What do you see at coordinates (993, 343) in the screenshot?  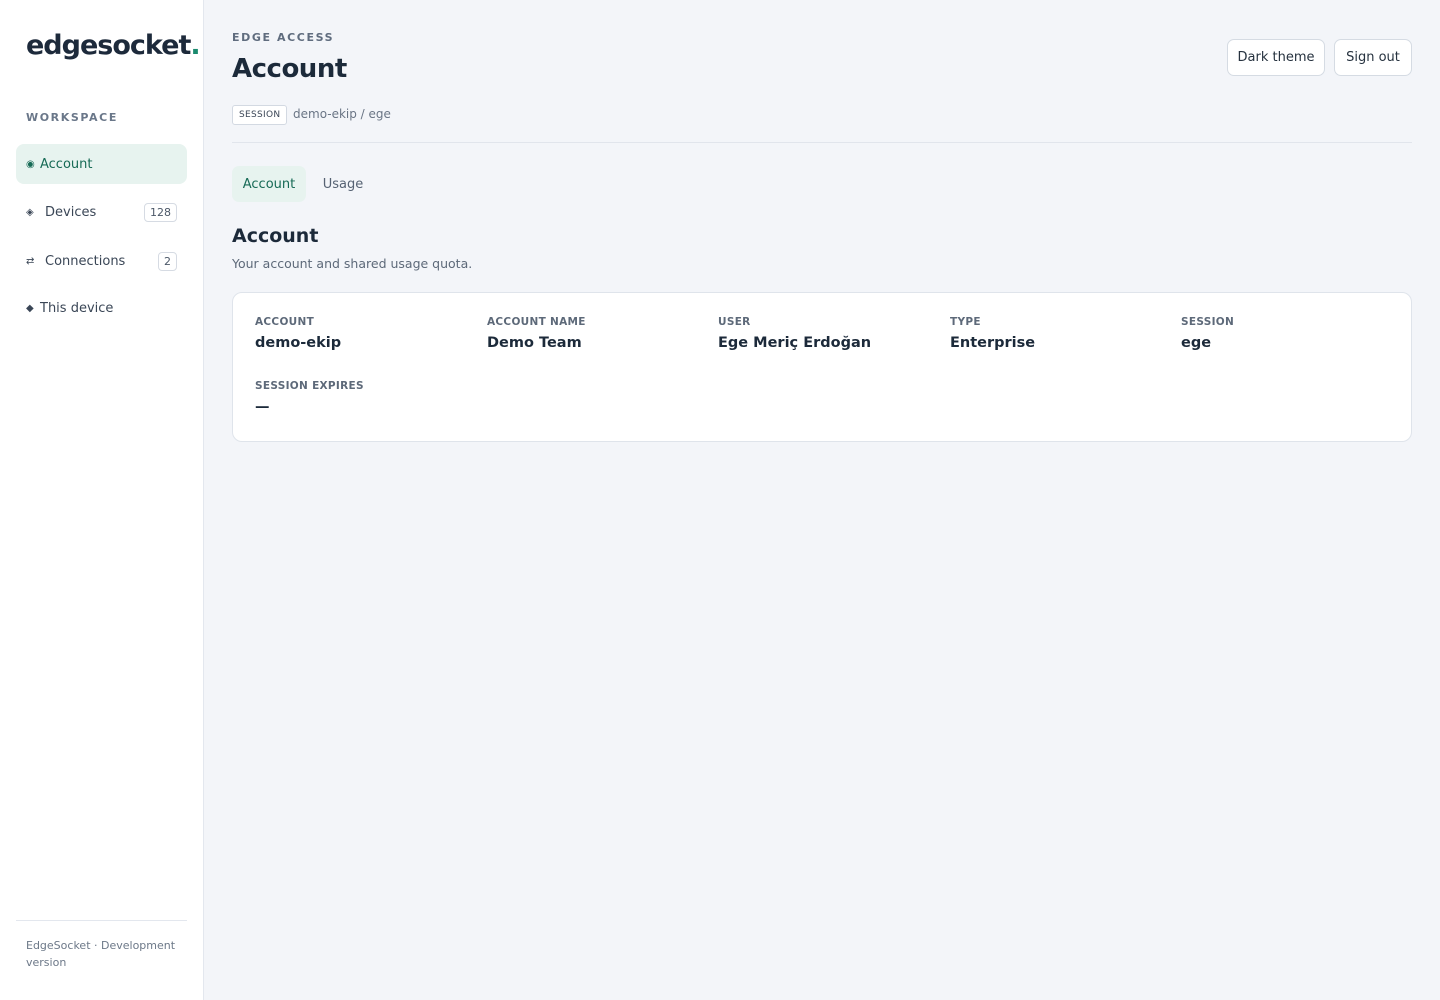 I see `detail-value: Enterprise` at bounding box center [993, 343].